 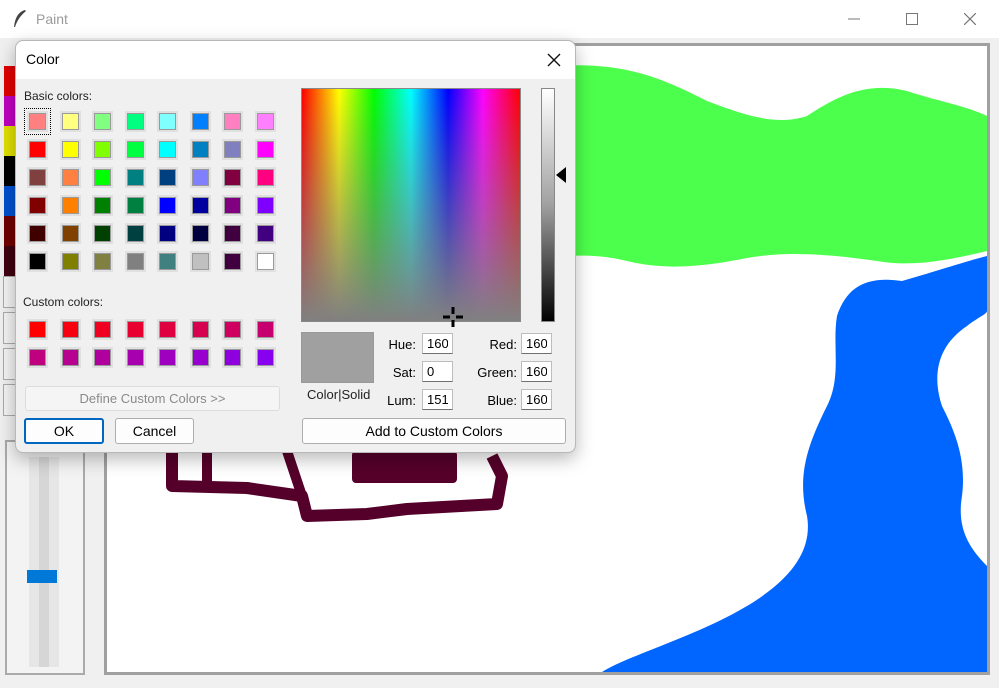 I want to click on add-to-custom-colors-button: Add to Custom Colors, so click(x=434, y=431).